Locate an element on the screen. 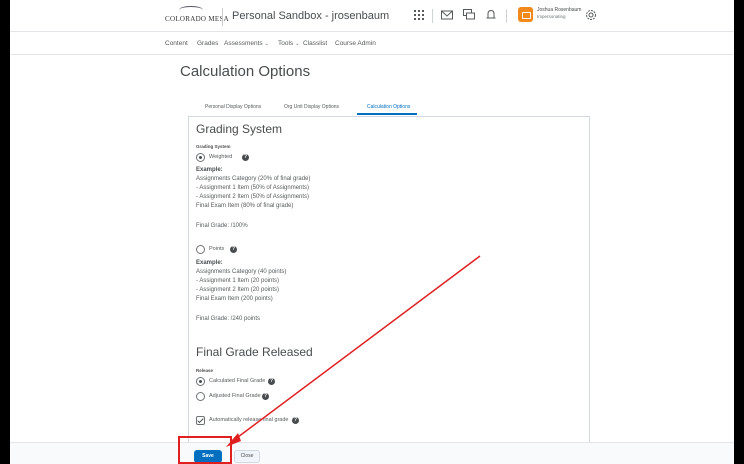  grading-system-label: Grading System is located at coordinates (213, 146).